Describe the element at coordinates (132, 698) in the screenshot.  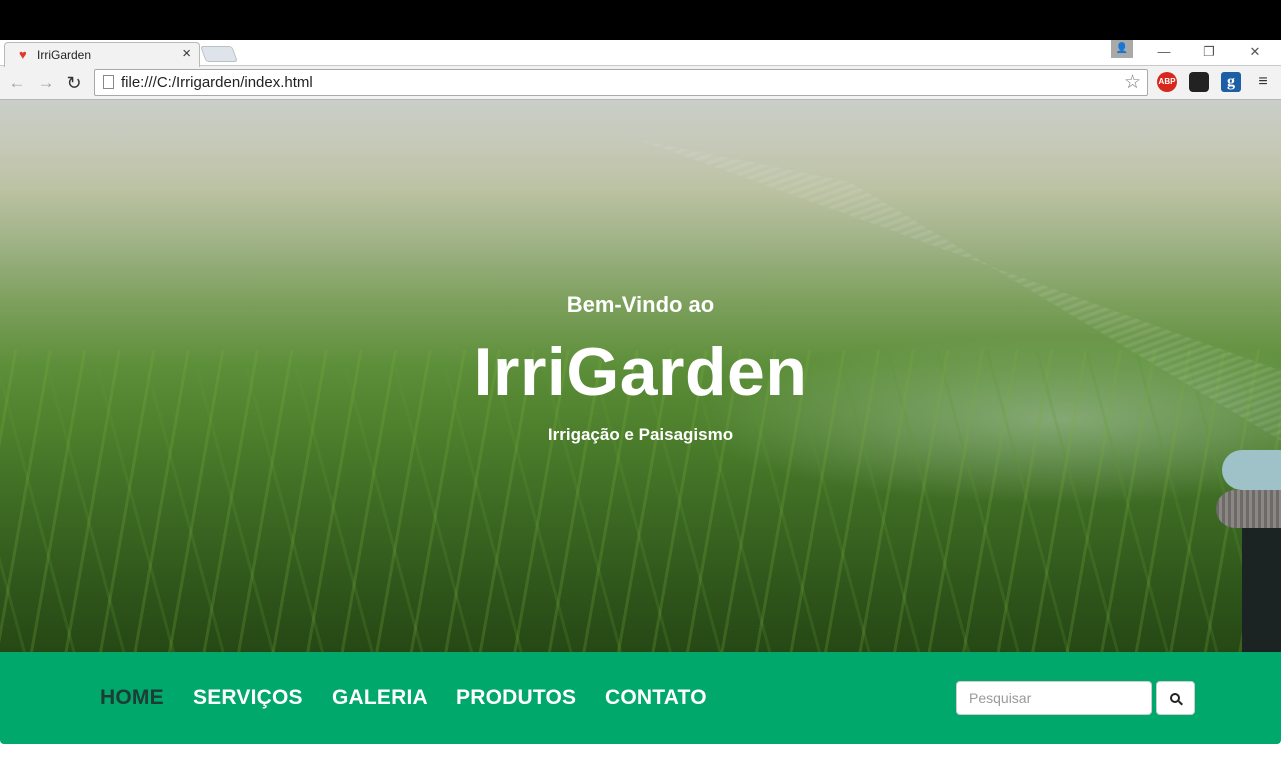
I see `nav-home: HOME` at that location.